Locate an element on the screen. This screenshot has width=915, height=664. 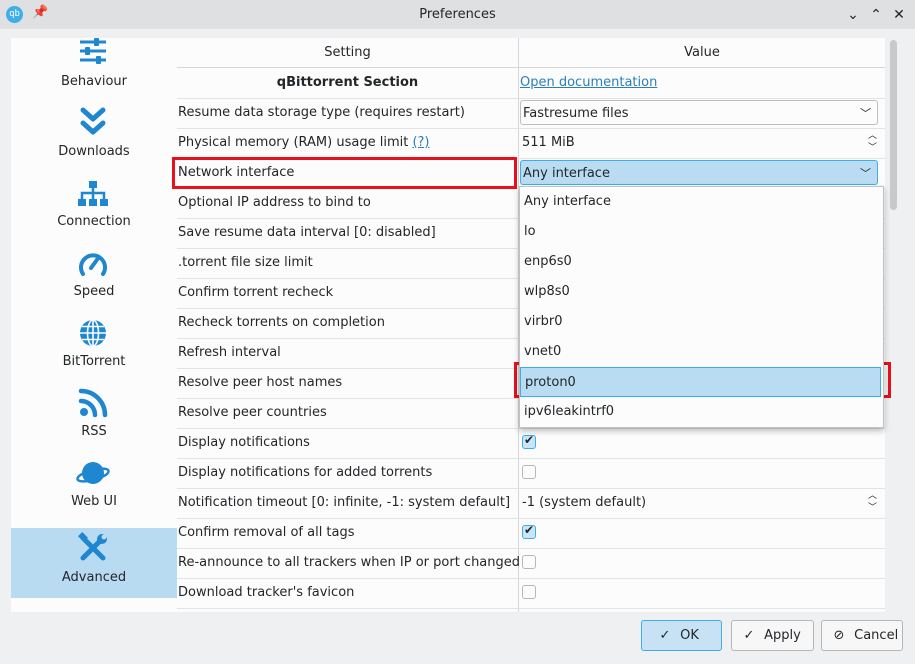
reannounce-checkbox is located at coordinates (529, 562).